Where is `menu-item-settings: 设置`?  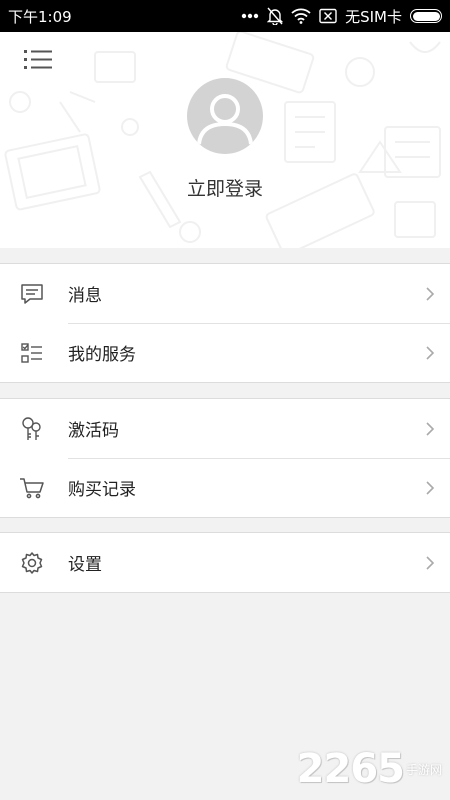 menu-item-settings: 设置 is located at coordinates (225, 562).